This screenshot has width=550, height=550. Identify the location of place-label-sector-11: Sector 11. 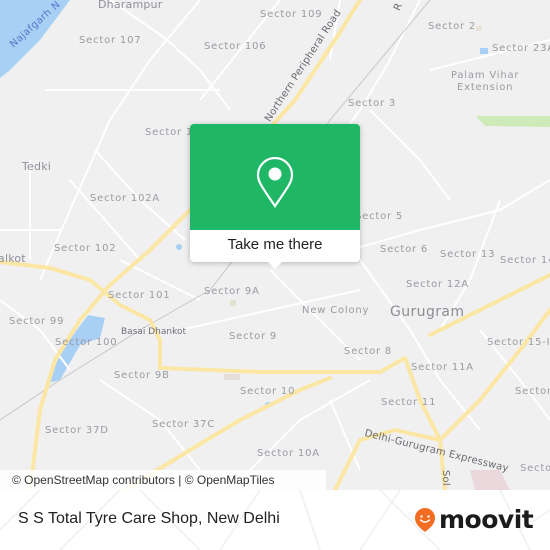
(409, 402).